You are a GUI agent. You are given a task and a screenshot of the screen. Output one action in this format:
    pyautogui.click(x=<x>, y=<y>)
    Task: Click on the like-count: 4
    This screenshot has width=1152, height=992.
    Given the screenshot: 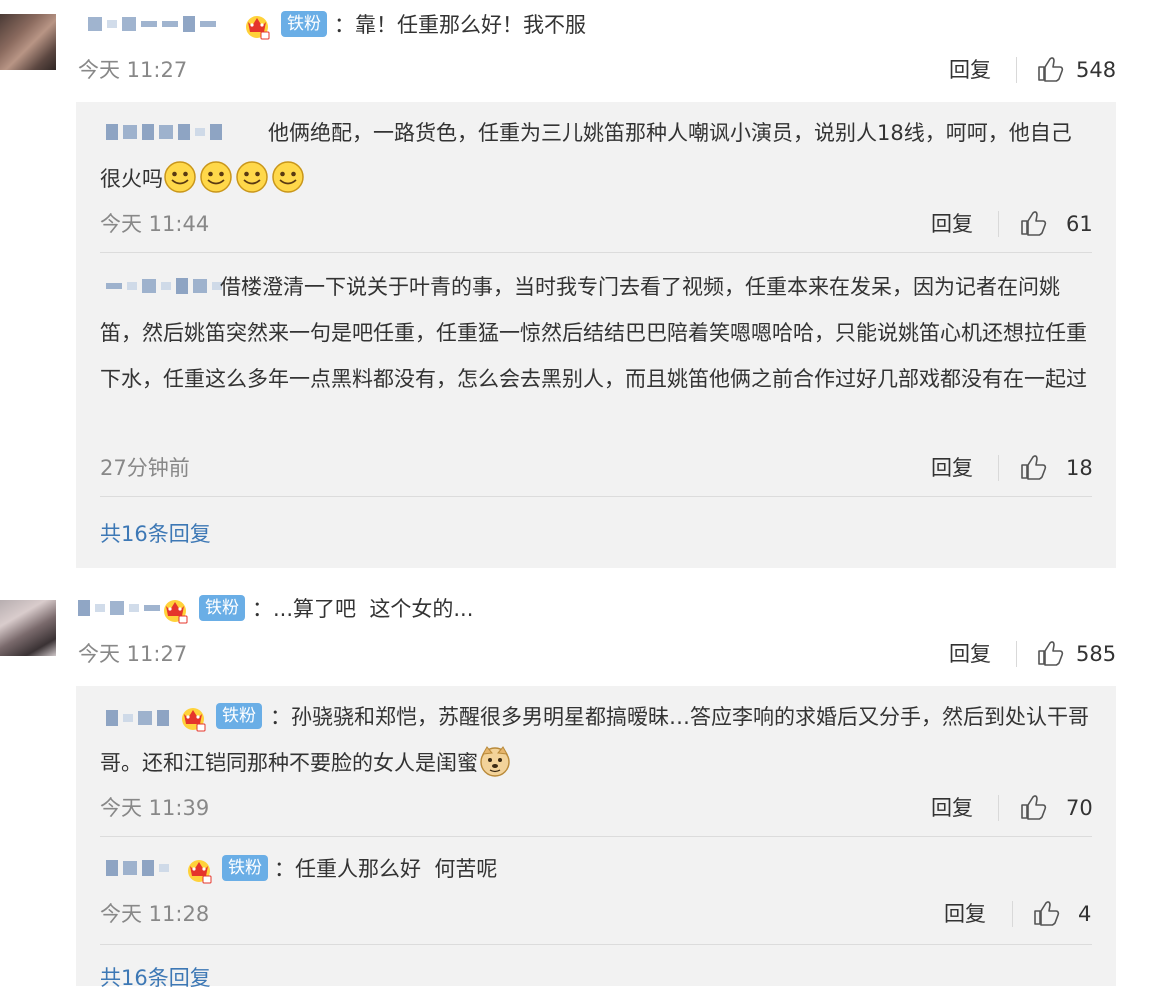 What is the action you would take?
    pyautogui.click(x=1085, y=914)
    